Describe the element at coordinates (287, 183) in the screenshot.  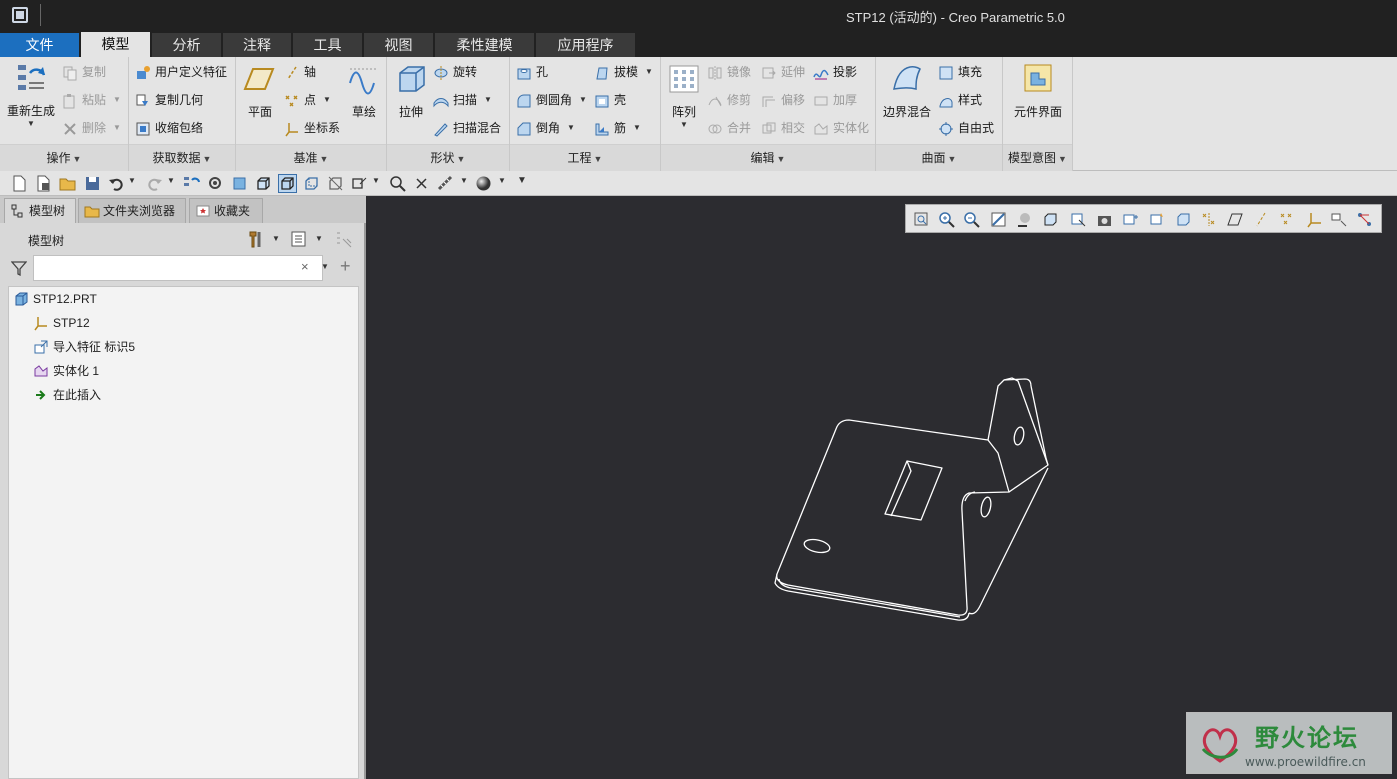
I see `wireframe-icon` at that location.